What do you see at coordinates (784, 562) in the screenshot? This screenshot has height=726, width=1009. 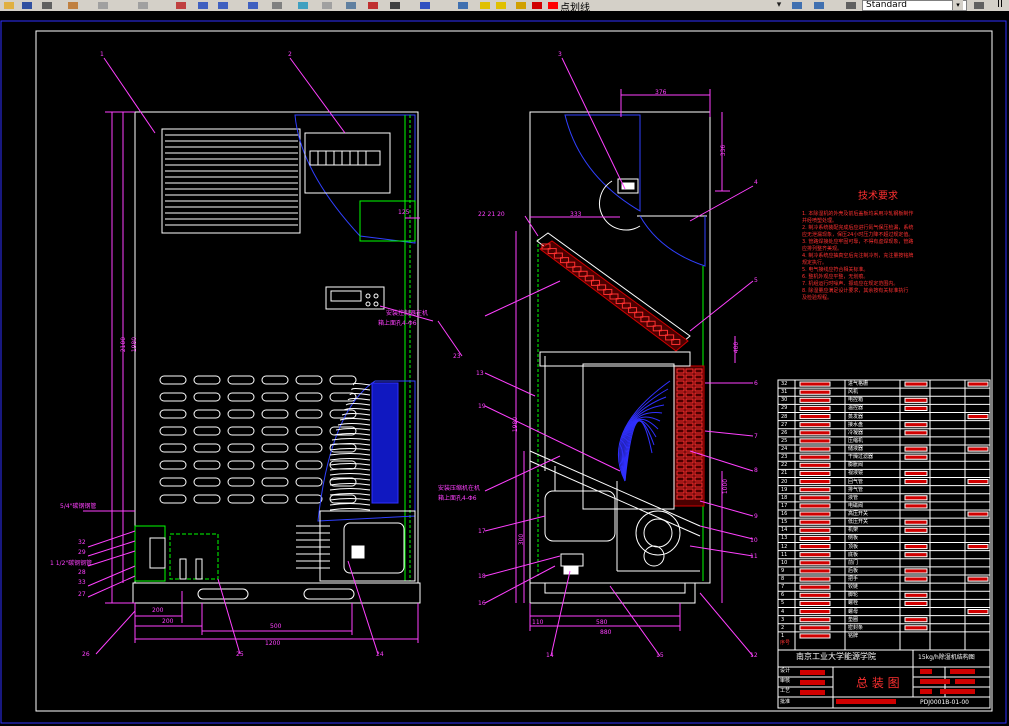 I see `table-row-number: 10` at bounding box center [784, 562].